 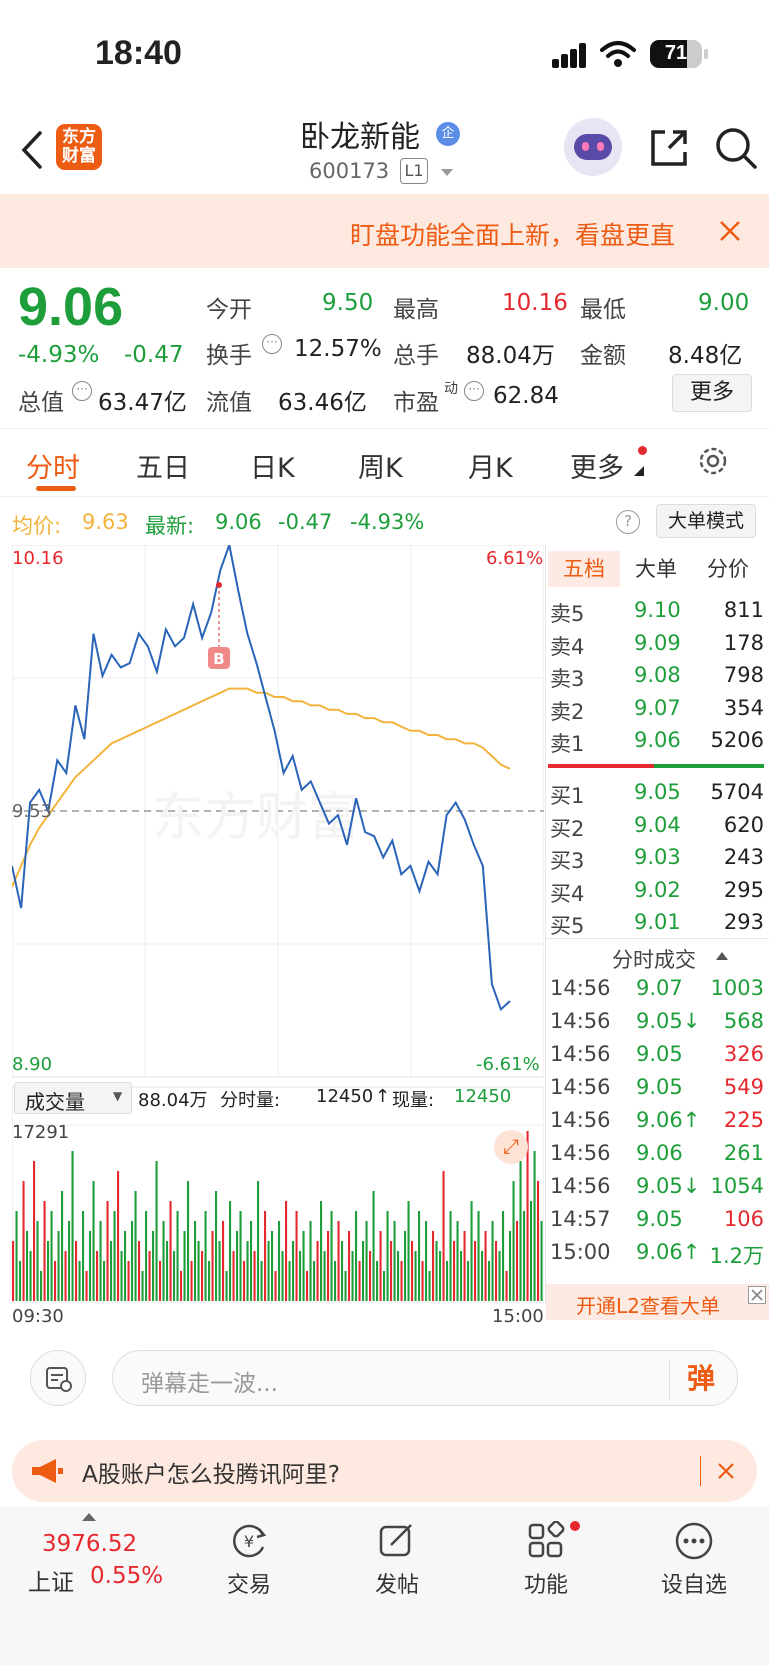 I want to click on danmu-input: 弹幕走一波... 弹, so click(x=425, y=1378).